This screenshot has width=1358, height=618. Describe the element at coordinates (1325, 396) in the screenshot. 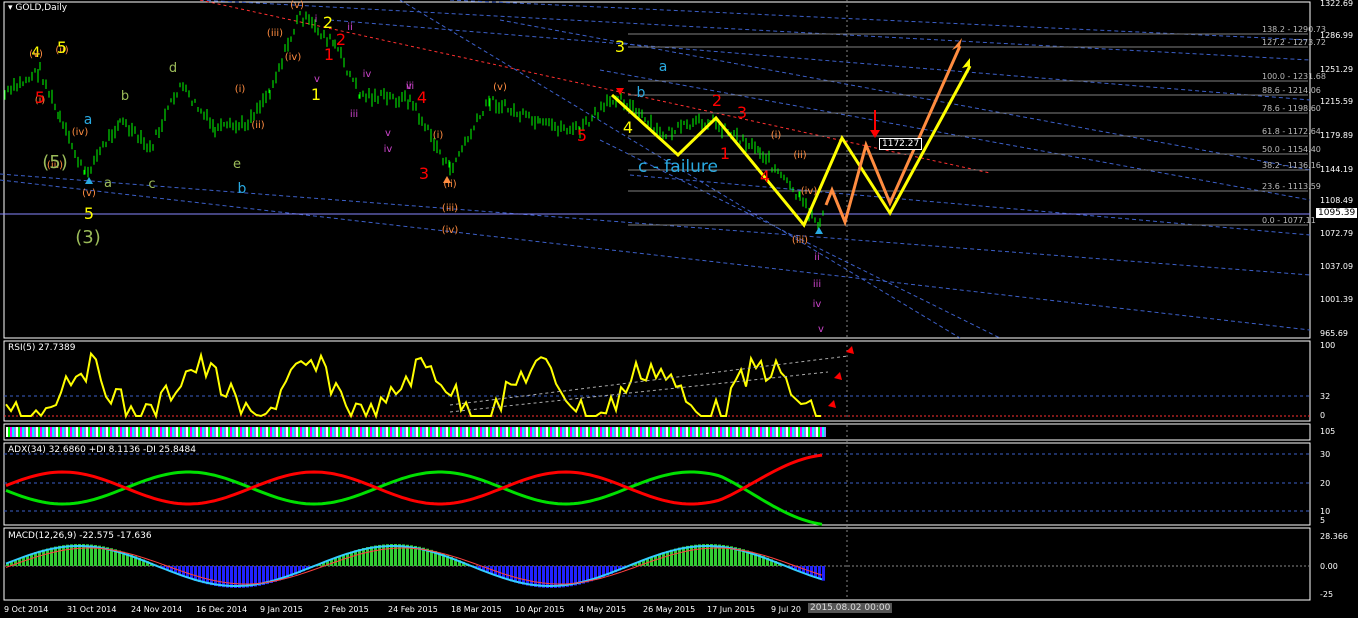

I see `rsi-tick: 32` at that location.